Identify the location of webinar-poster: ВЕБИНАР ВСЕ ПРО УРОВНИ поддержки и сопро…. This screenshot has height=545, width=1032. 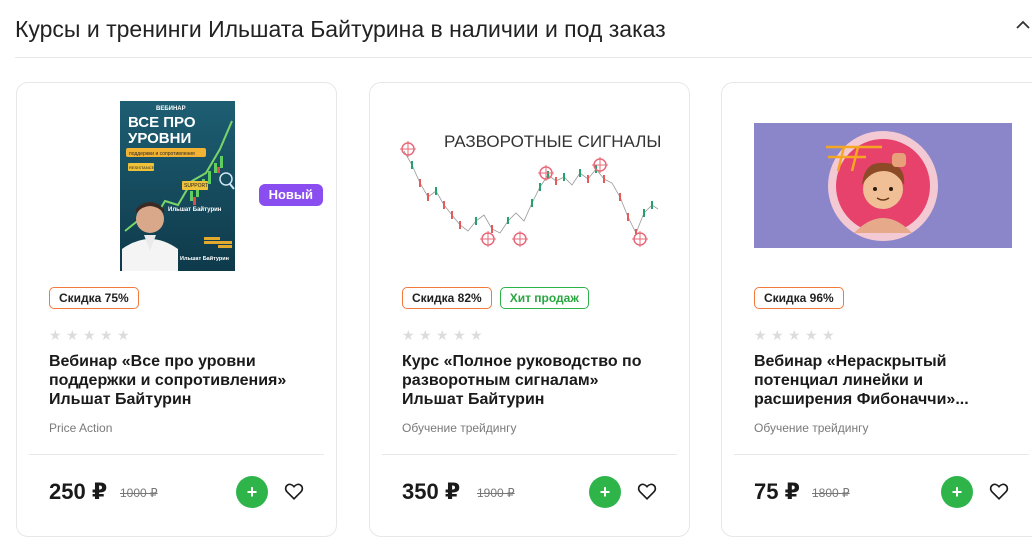
(177, 186).